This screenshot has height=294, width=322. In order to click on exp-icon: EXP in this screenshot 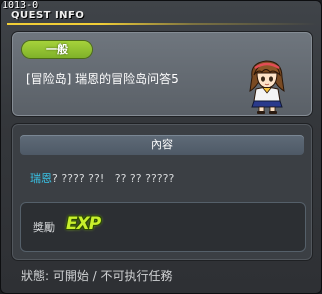, I will do `click(83, 224)`.